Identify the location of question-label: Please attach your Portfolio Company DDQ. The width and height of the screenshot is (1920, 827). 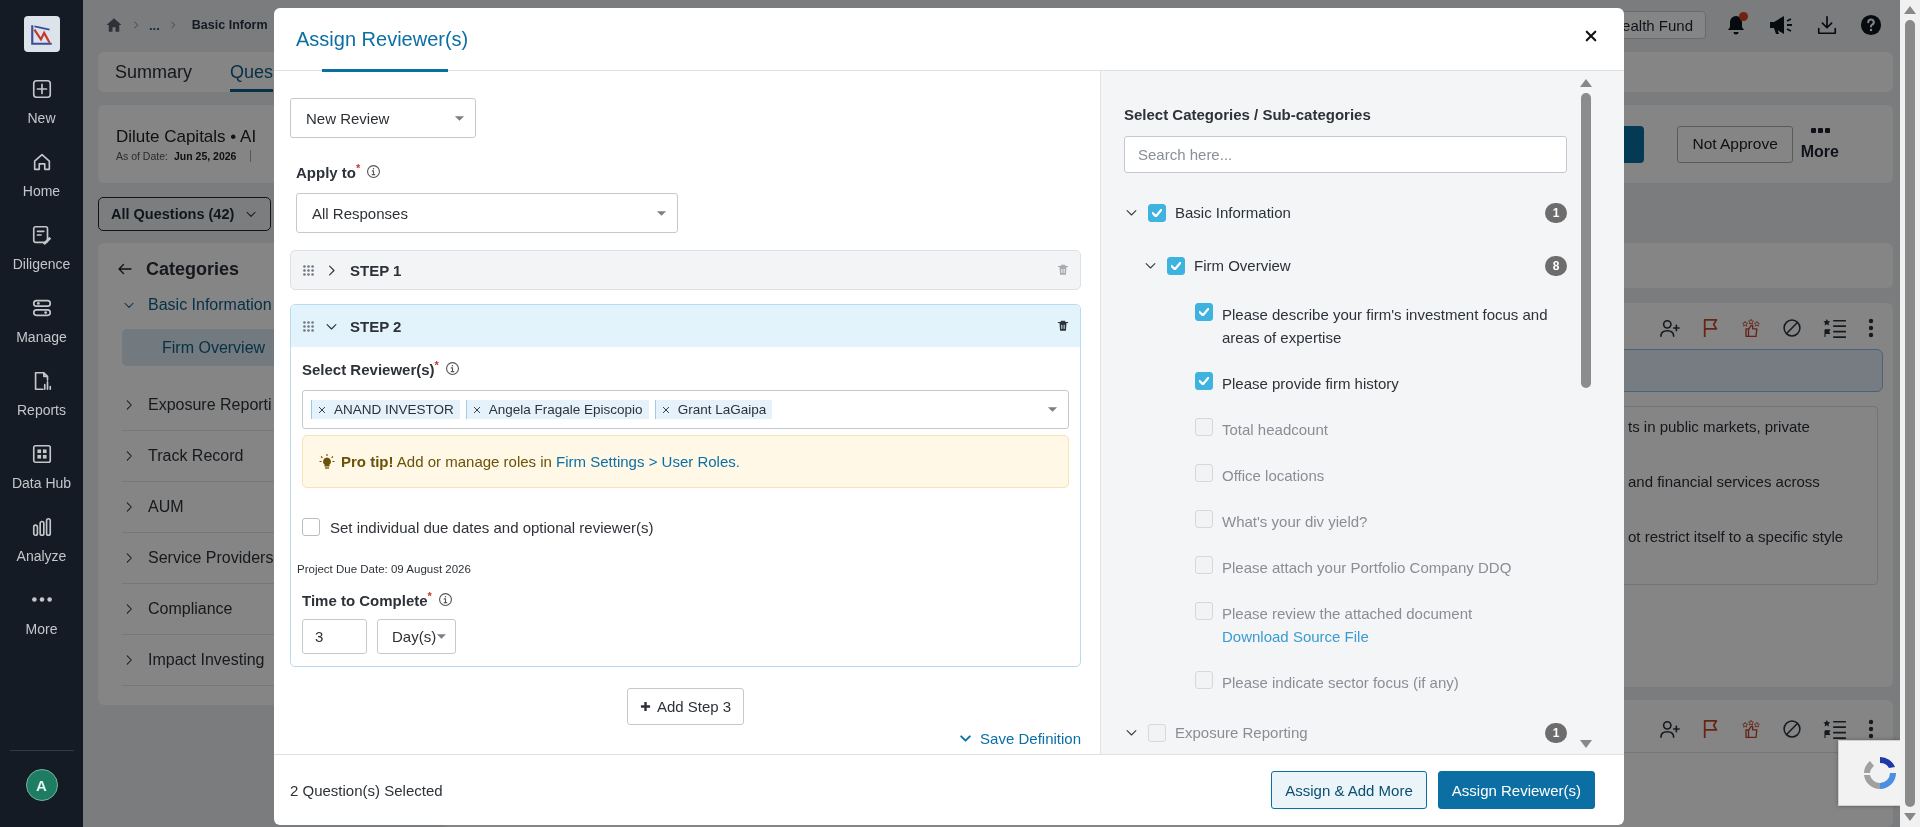
(1367, 568).